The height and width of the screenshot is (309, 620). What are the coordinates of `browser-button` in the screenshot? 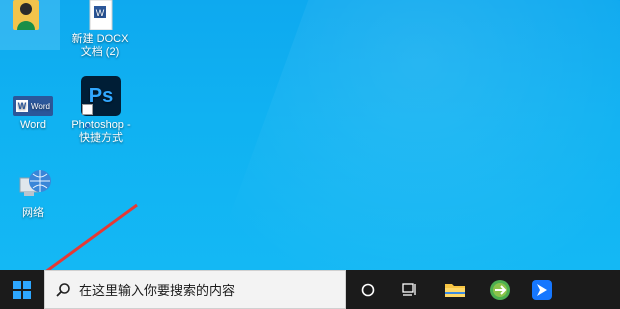 It's located at (500, 289).